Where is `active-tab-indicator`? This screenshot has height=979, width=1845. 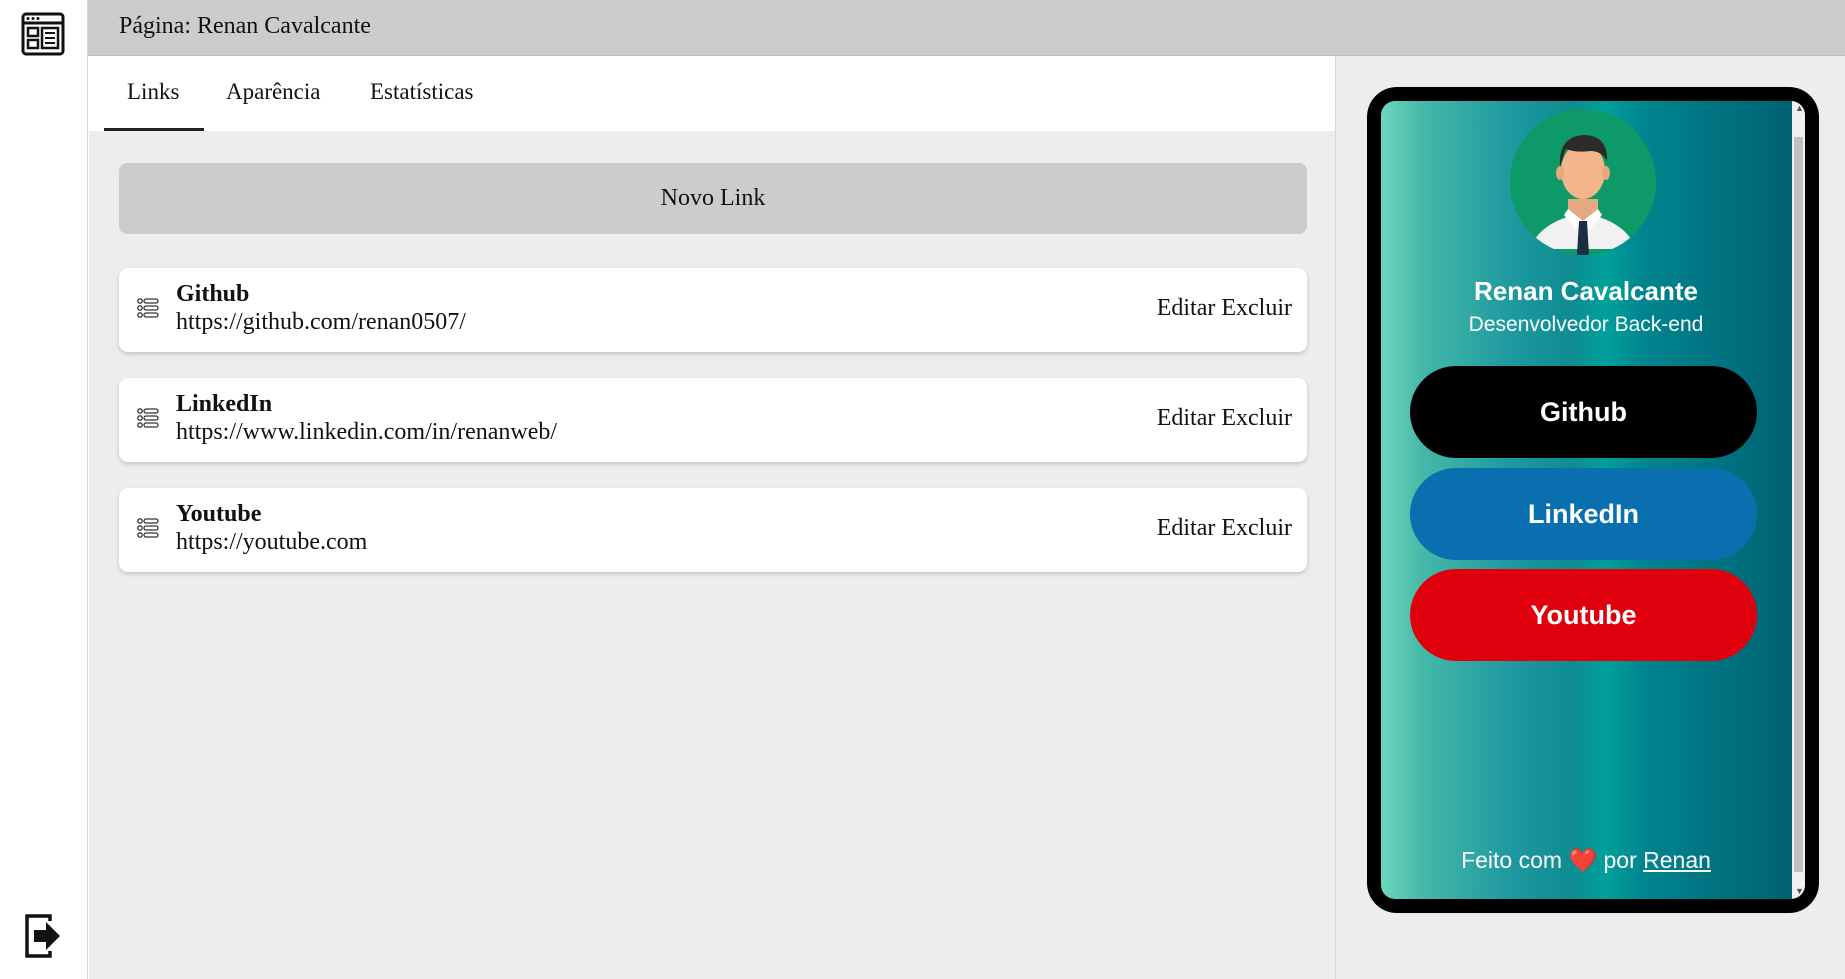
active-tab-indicator is located at coordinates (154, 129).